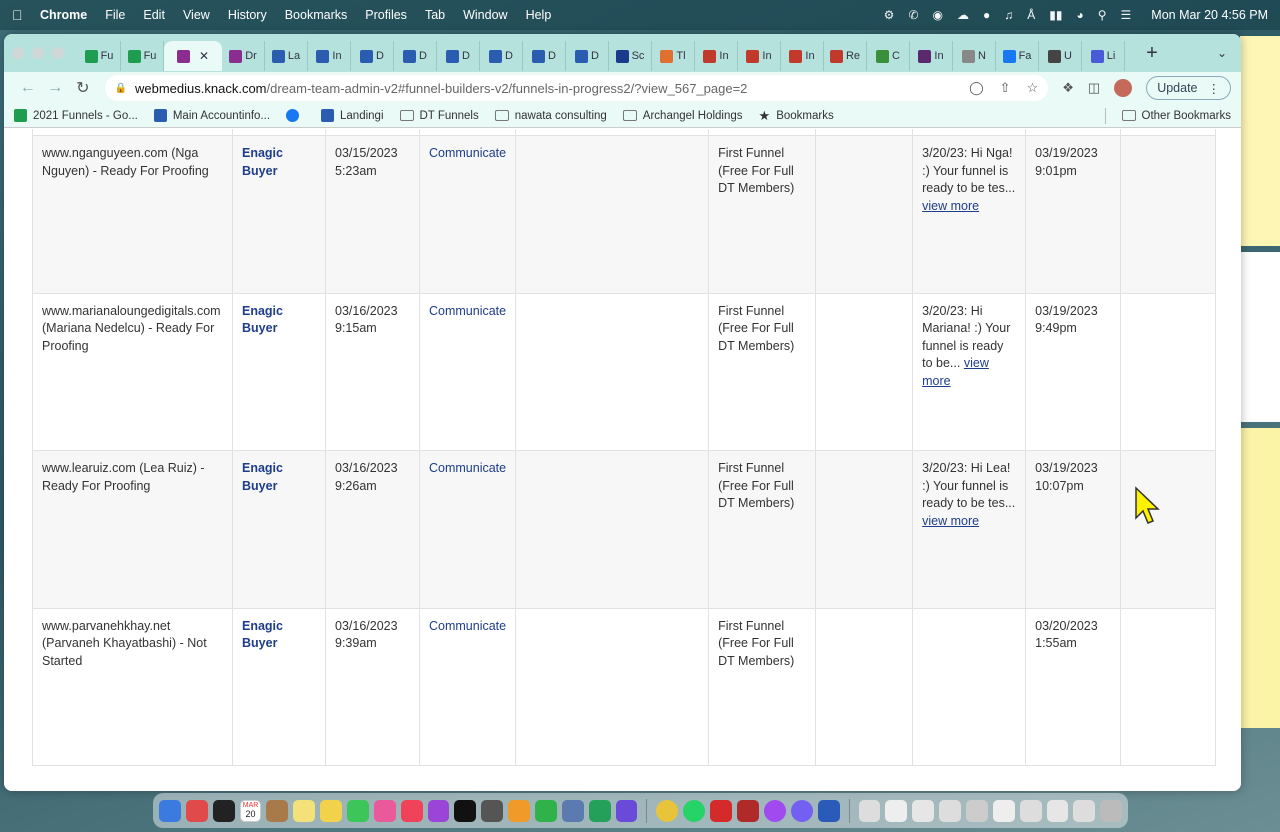 This screenshot has height=832, width=1280. I want to click on apple-tv-icon, so click(465, 810).